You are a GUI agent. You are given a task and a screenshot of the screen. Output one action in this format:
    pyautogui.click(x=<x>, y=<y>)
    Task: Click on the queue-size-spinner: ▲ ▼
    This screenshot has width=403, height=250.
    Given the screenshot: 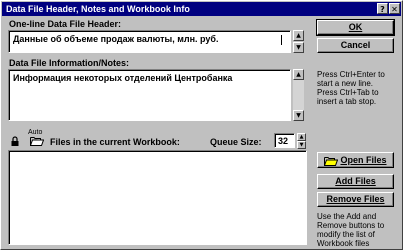 What is the action you would take?
    pyautogui.click(x=301, y=141)
    